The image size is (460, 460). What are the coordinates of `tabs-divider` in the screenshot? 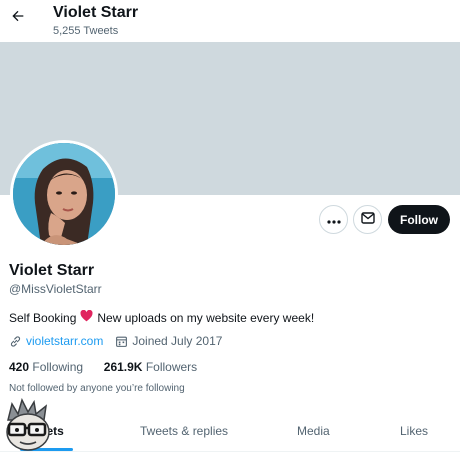 It's located at (230, 451).